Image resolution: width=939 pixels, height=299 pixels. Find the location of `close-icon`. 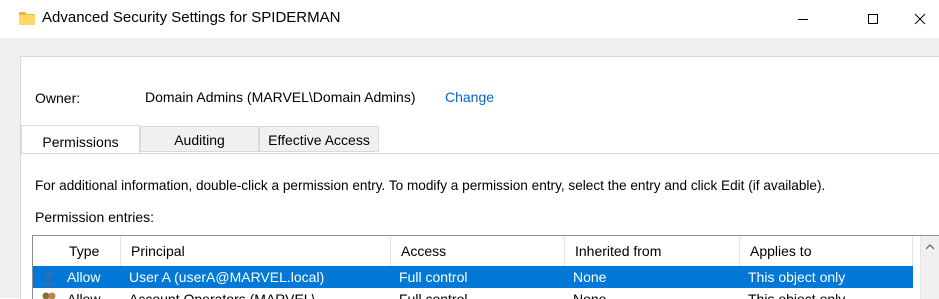

close-icon is located at coordinates (920, 19).